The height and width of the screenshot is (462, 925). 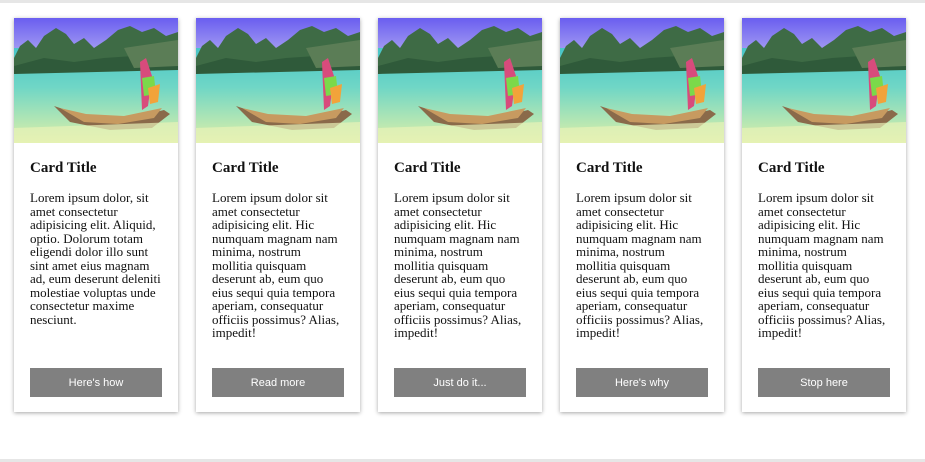 What do you see at coordinates (96, 382) in the screenshot?
I see `heres-how-button: Here's how` at bounding box center [96, 382].